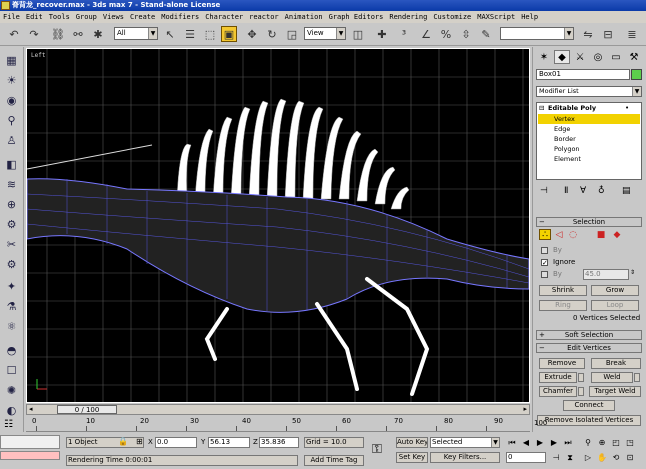 Image resolution: width=646 pixels, height=469 pixels. Describe the element at coordinates (170, 34) in the screenshot. I see `select-object-icon: ↖` at that location.